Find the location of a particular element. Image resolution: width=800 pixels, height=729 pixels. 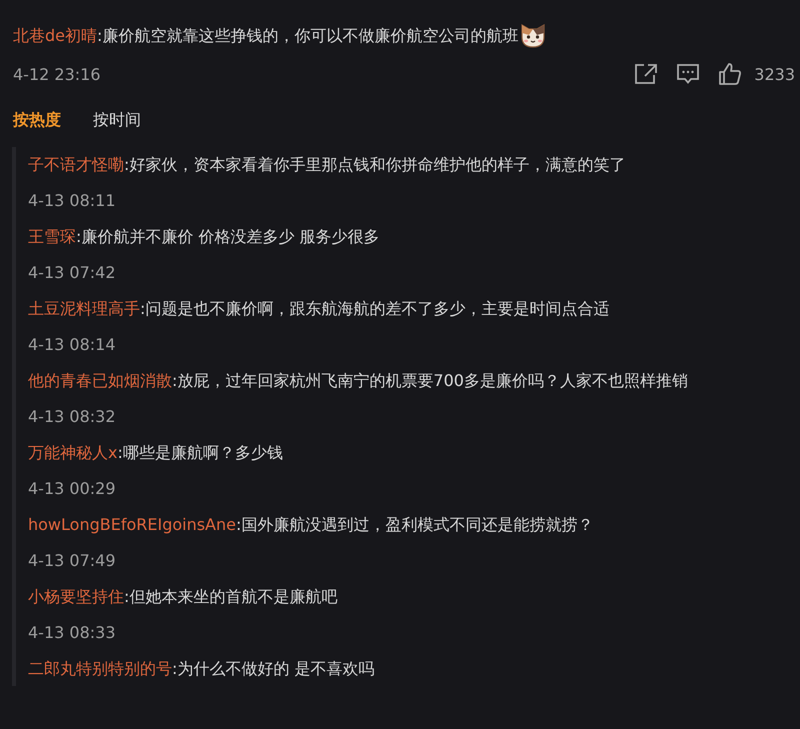

reply-time: 4-13 08:32 is located at coordinates (72, 417).